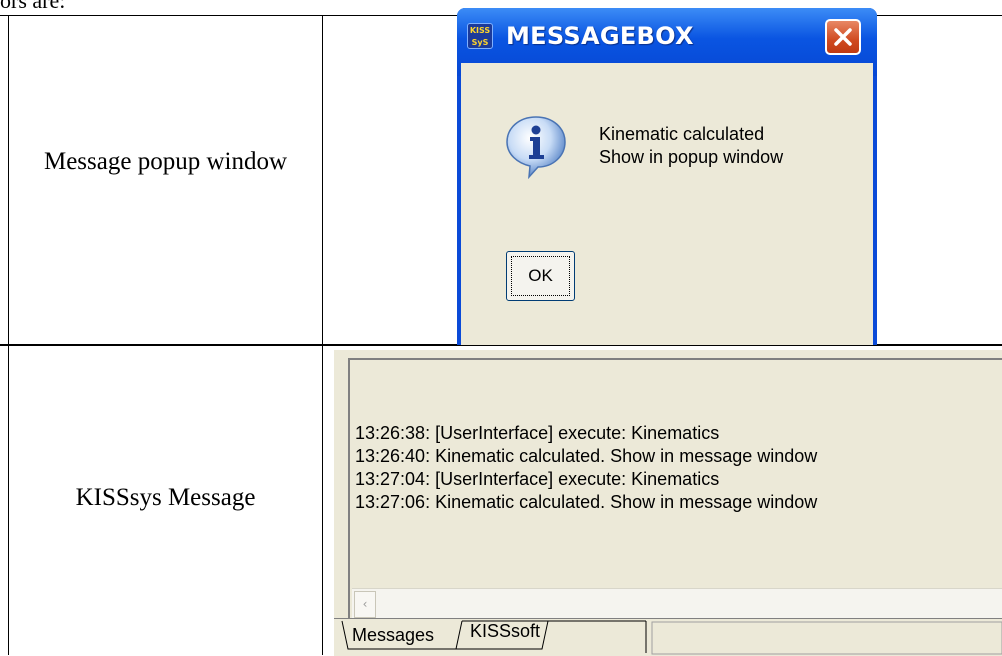 This screenshot has height=656, width=1002. I want to click on table-border-left, so click(8, 335).